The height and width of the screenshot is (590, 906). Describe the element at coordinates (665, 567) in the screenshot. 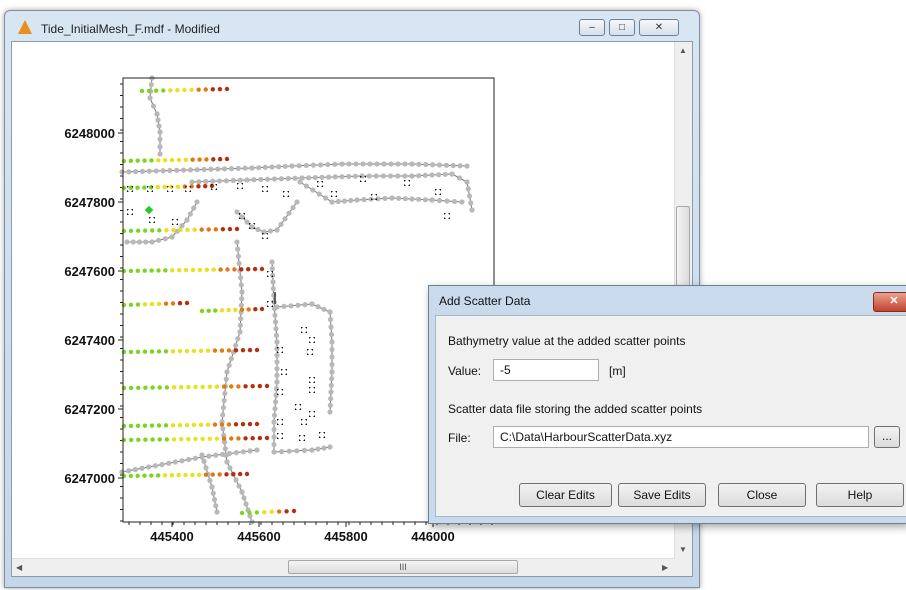

I see `scroll-right-icon: ▶` at that location.